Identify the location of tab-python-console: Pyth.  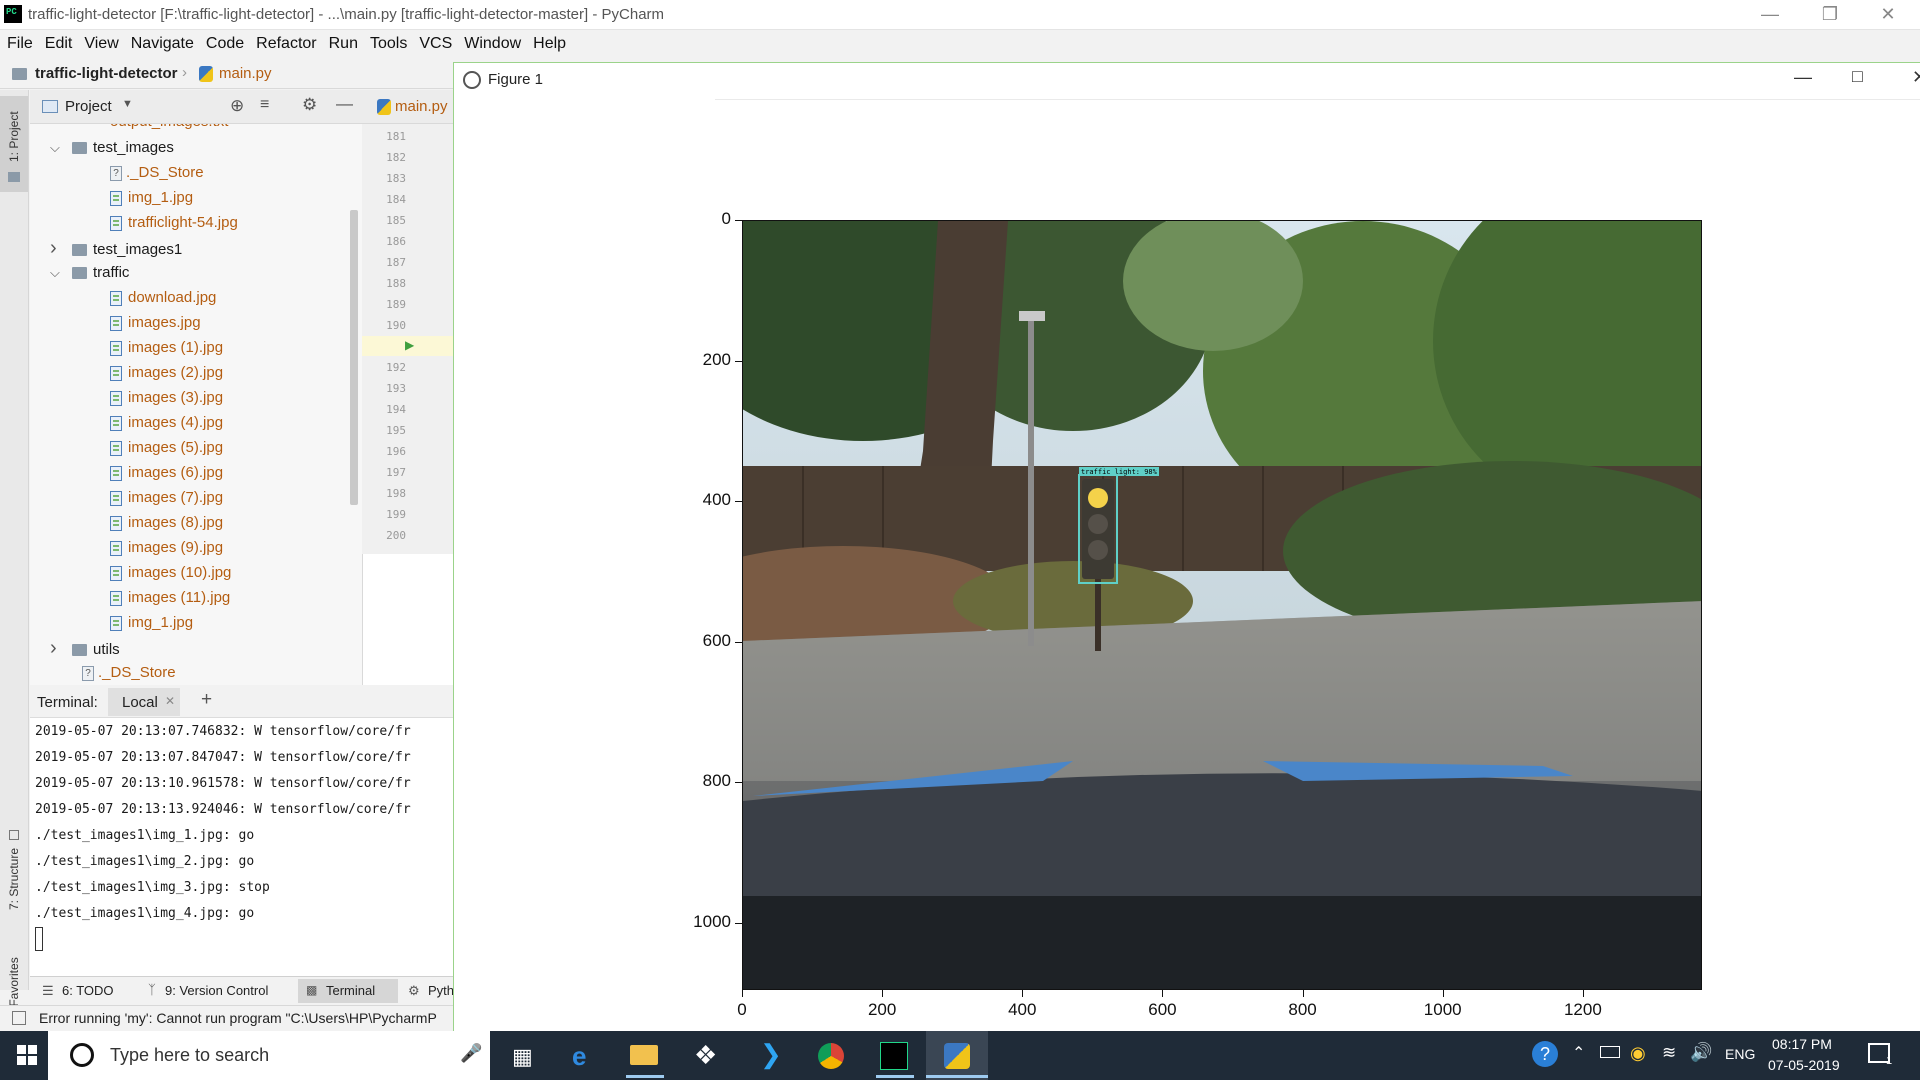
(441, 990).